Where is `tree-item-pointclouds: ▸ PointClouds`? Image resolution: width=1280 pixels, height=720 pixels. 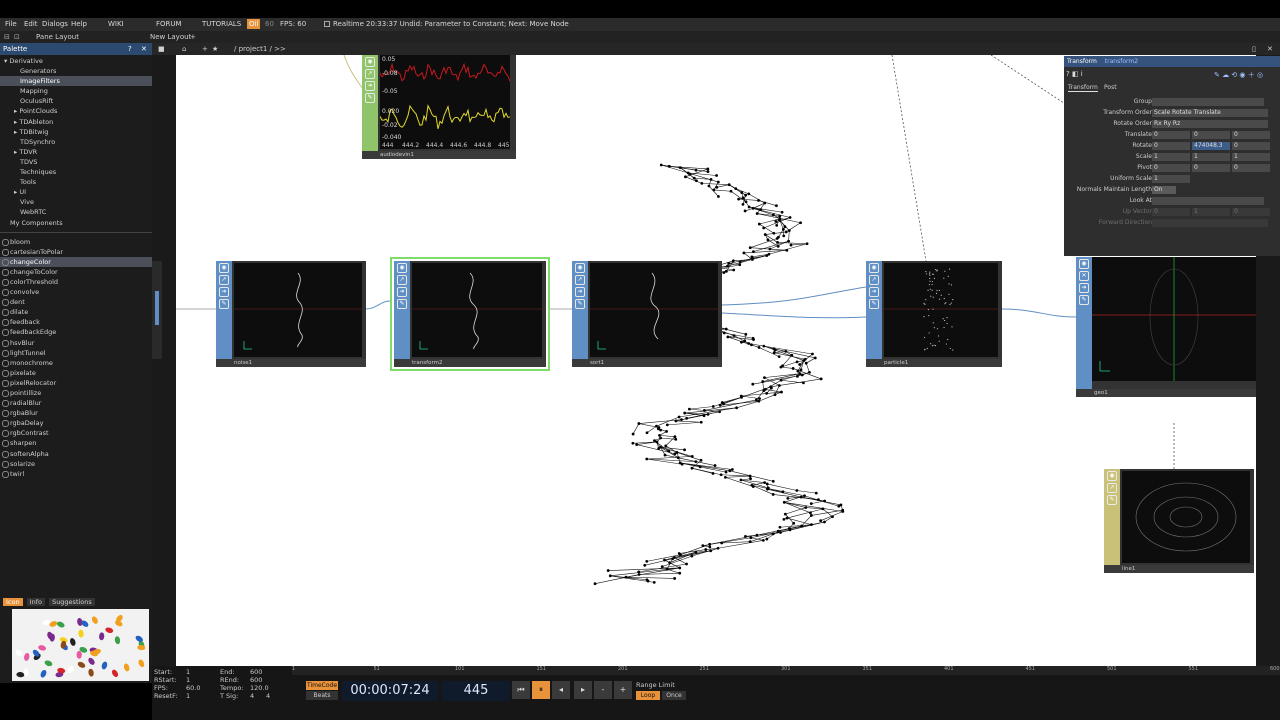
tree-item-pointclouds: ▸ PointClouds is located at coordinates (76, 111).